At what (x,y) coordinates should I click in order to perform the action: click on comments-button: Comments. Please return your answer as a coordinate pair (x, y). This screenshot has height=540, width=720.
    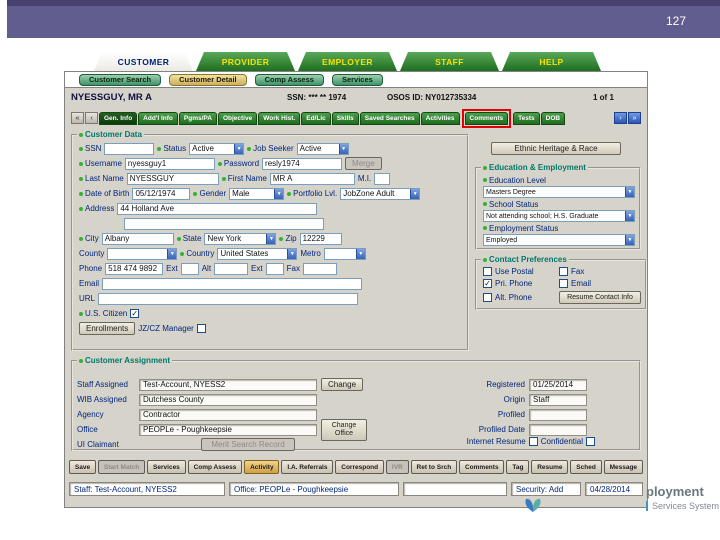
    Looking at the image, I should click on (482, 467).